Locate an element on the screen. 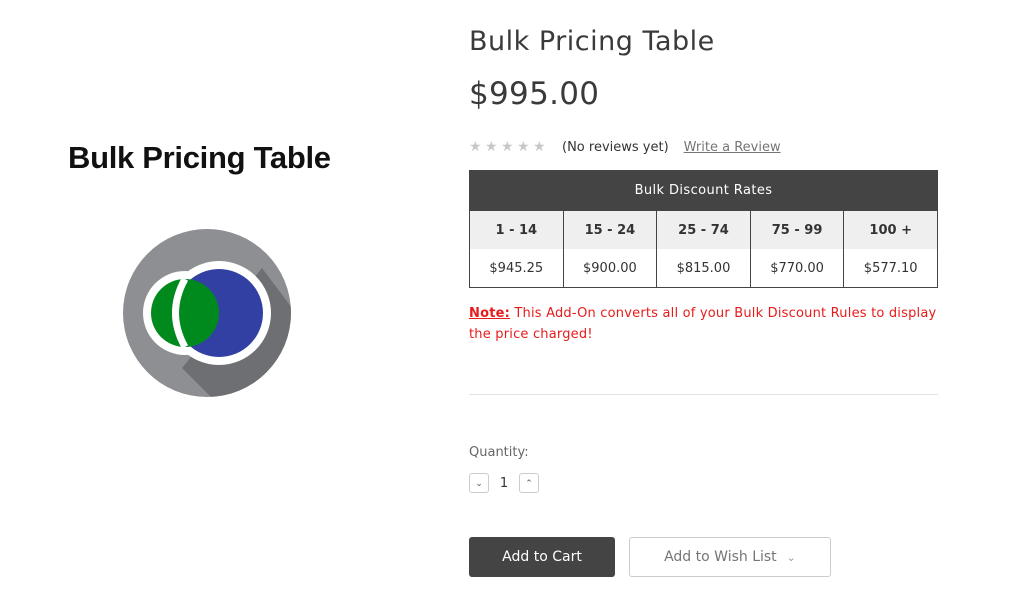 The image size is (1013, 612). quantity-increase-button: ⌃ is located at coordinates (529, 483).